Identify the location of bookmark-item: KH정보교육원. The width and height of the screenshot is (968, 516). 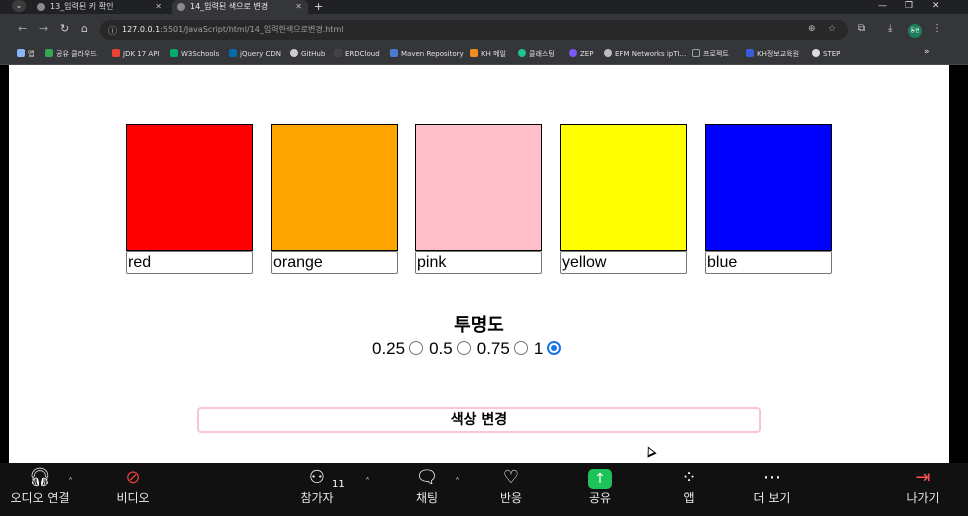
(772, 54).